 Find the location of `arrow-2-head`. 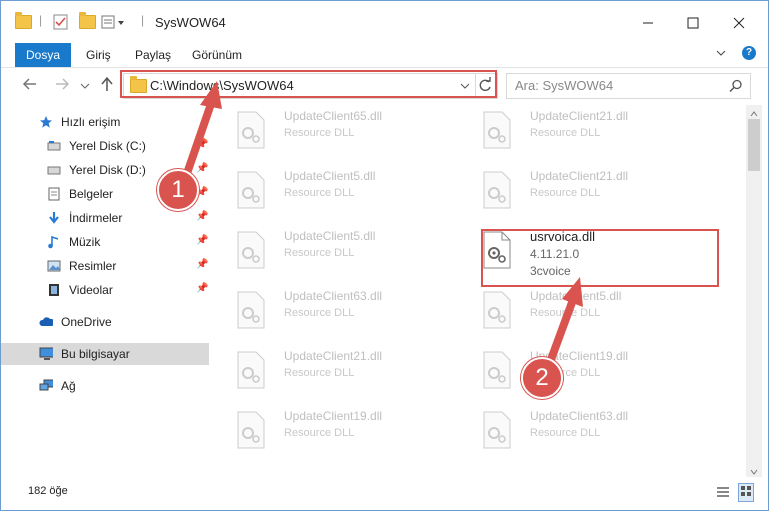

arrow-2-head is located at coordinates (572, 292).